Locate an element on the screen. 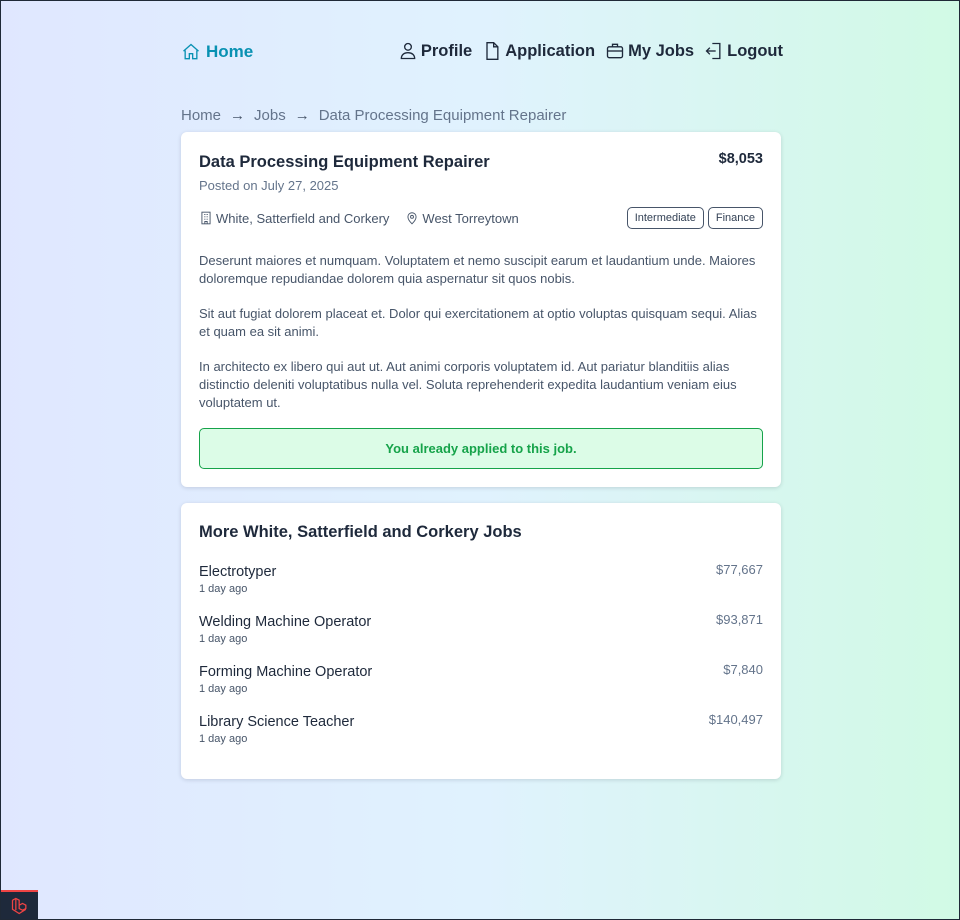  tag-category: Finance is located at coordinates (735, 218).